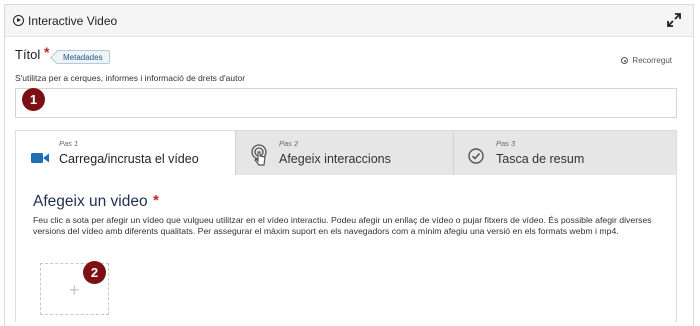 This screenshot has height=326, width=700. Describe the element at coordinates (40, 158) in the screenshot. I see `video-camera-icon` at that location.